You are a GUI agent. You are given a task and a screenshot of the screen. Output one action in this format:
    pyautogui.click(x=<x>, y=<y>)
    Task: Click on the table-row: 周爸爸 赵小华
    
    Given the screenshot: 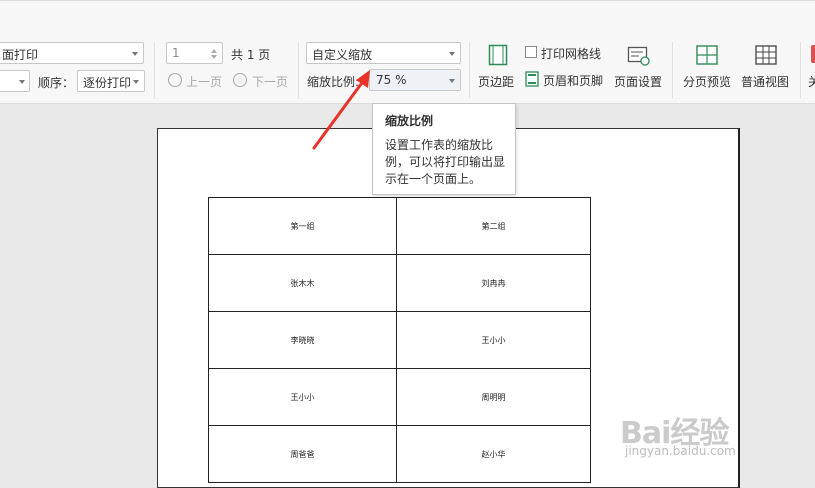 What is the action you would take?
    pyautogui.click(x=399, y=454)
    